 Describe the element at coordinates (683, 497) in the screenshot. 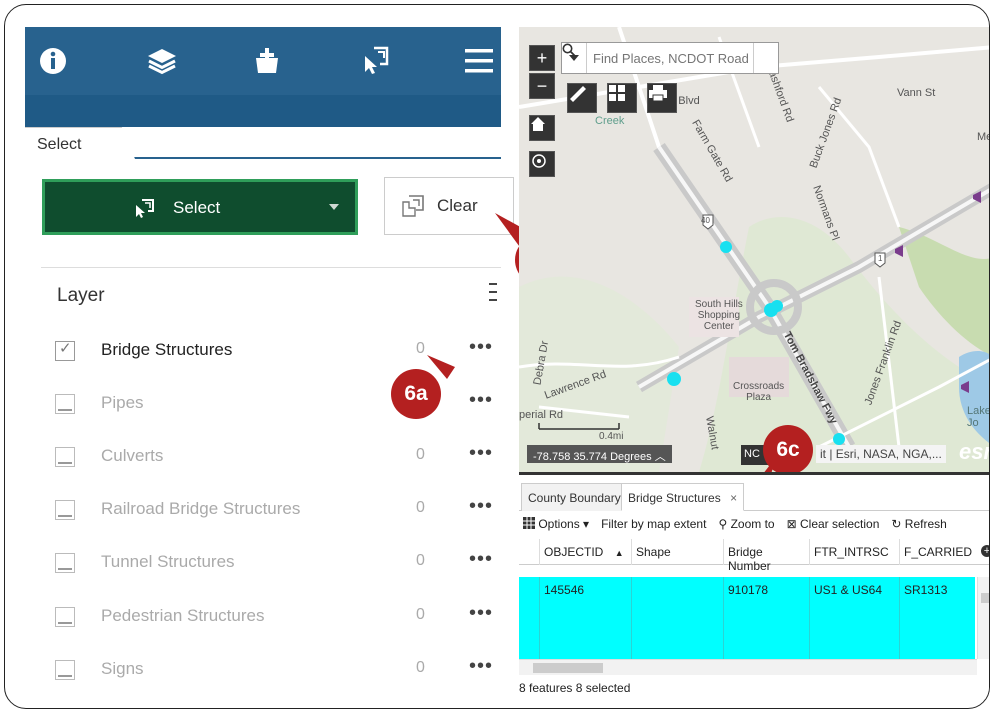

I see `tab-bridge-structures: Bridge Structures ×` at that location.